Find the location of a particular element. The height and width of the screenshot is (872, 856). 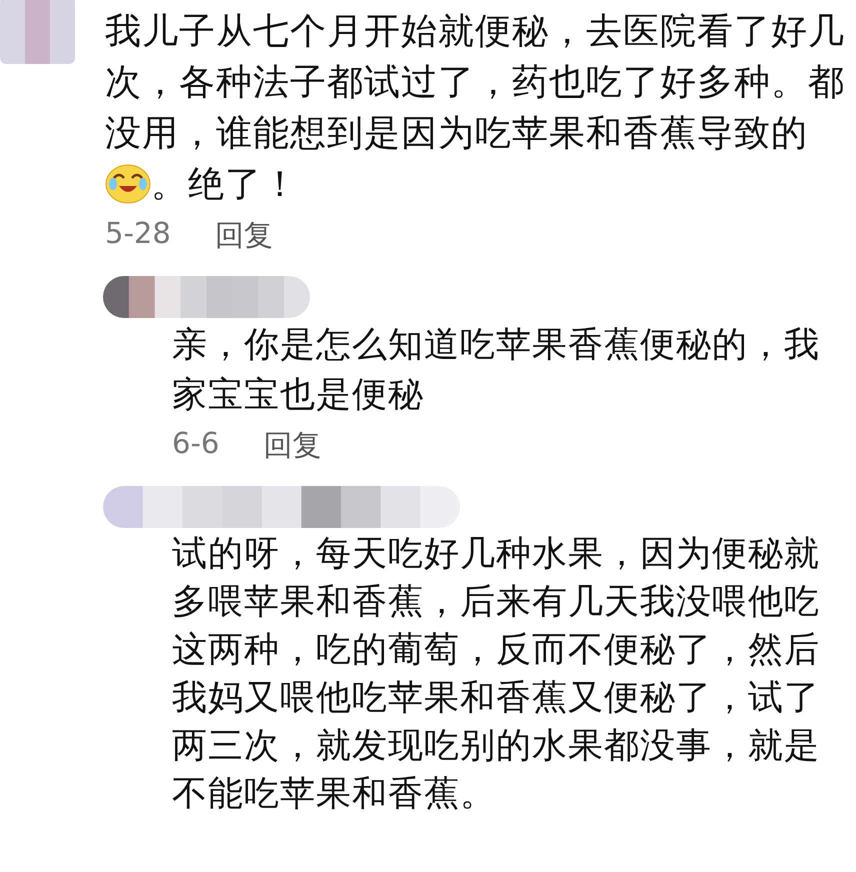

comment-text: 我儿子从七个月开始就便秘，去医院看了好几次，各种法子都试过了，药也吃了好多种。都没用，谁能想到是因为吃苹果和香蕉导致的 is located at coordinates (475, 82).